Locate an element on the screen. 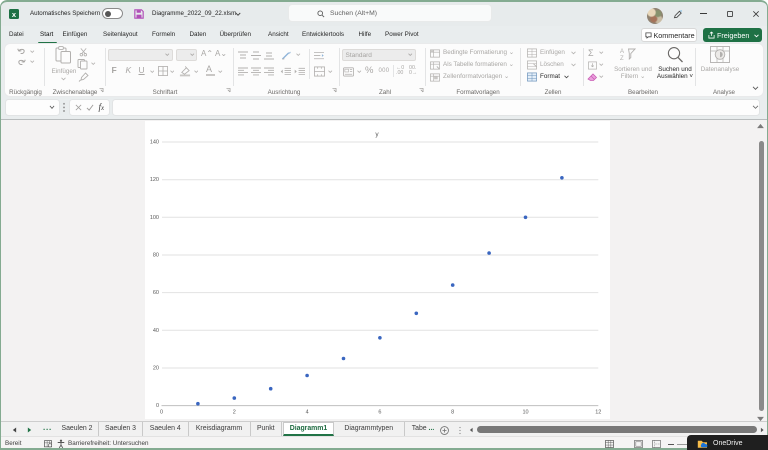 The image size is (768, 450). svg-text: 140 is located at coordinates (154, 142).